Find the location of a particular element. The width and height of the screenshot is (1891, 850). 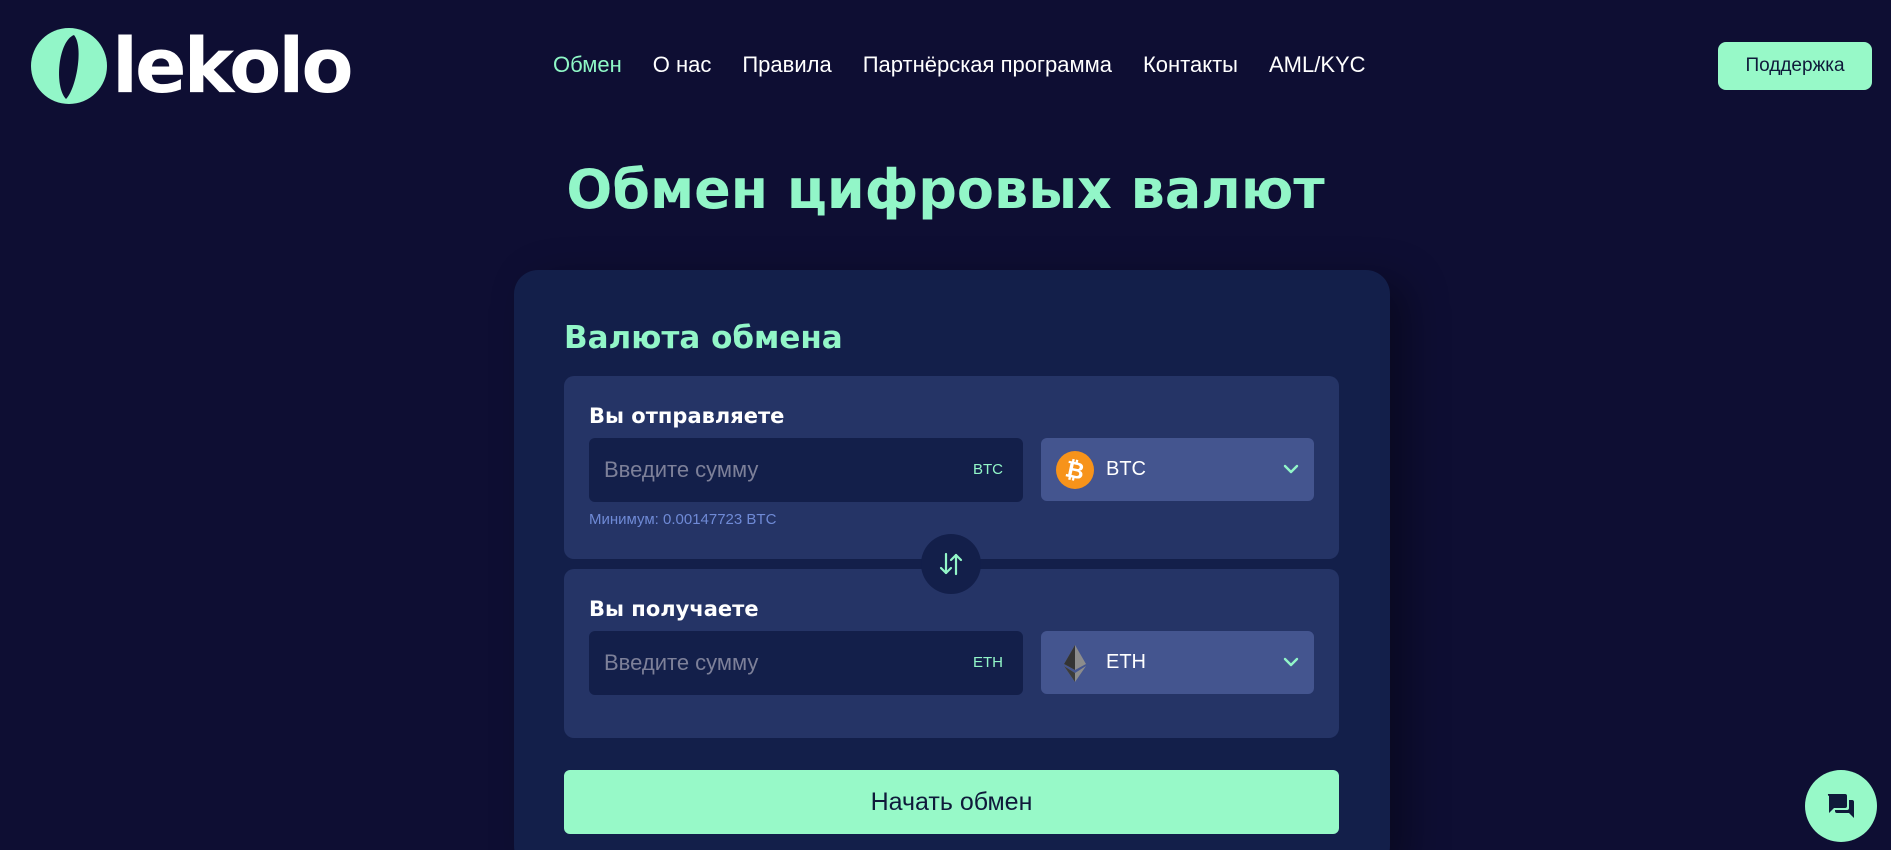

receive-panel: Вы получаете ETH ETH is located at coordinates (951, 653).